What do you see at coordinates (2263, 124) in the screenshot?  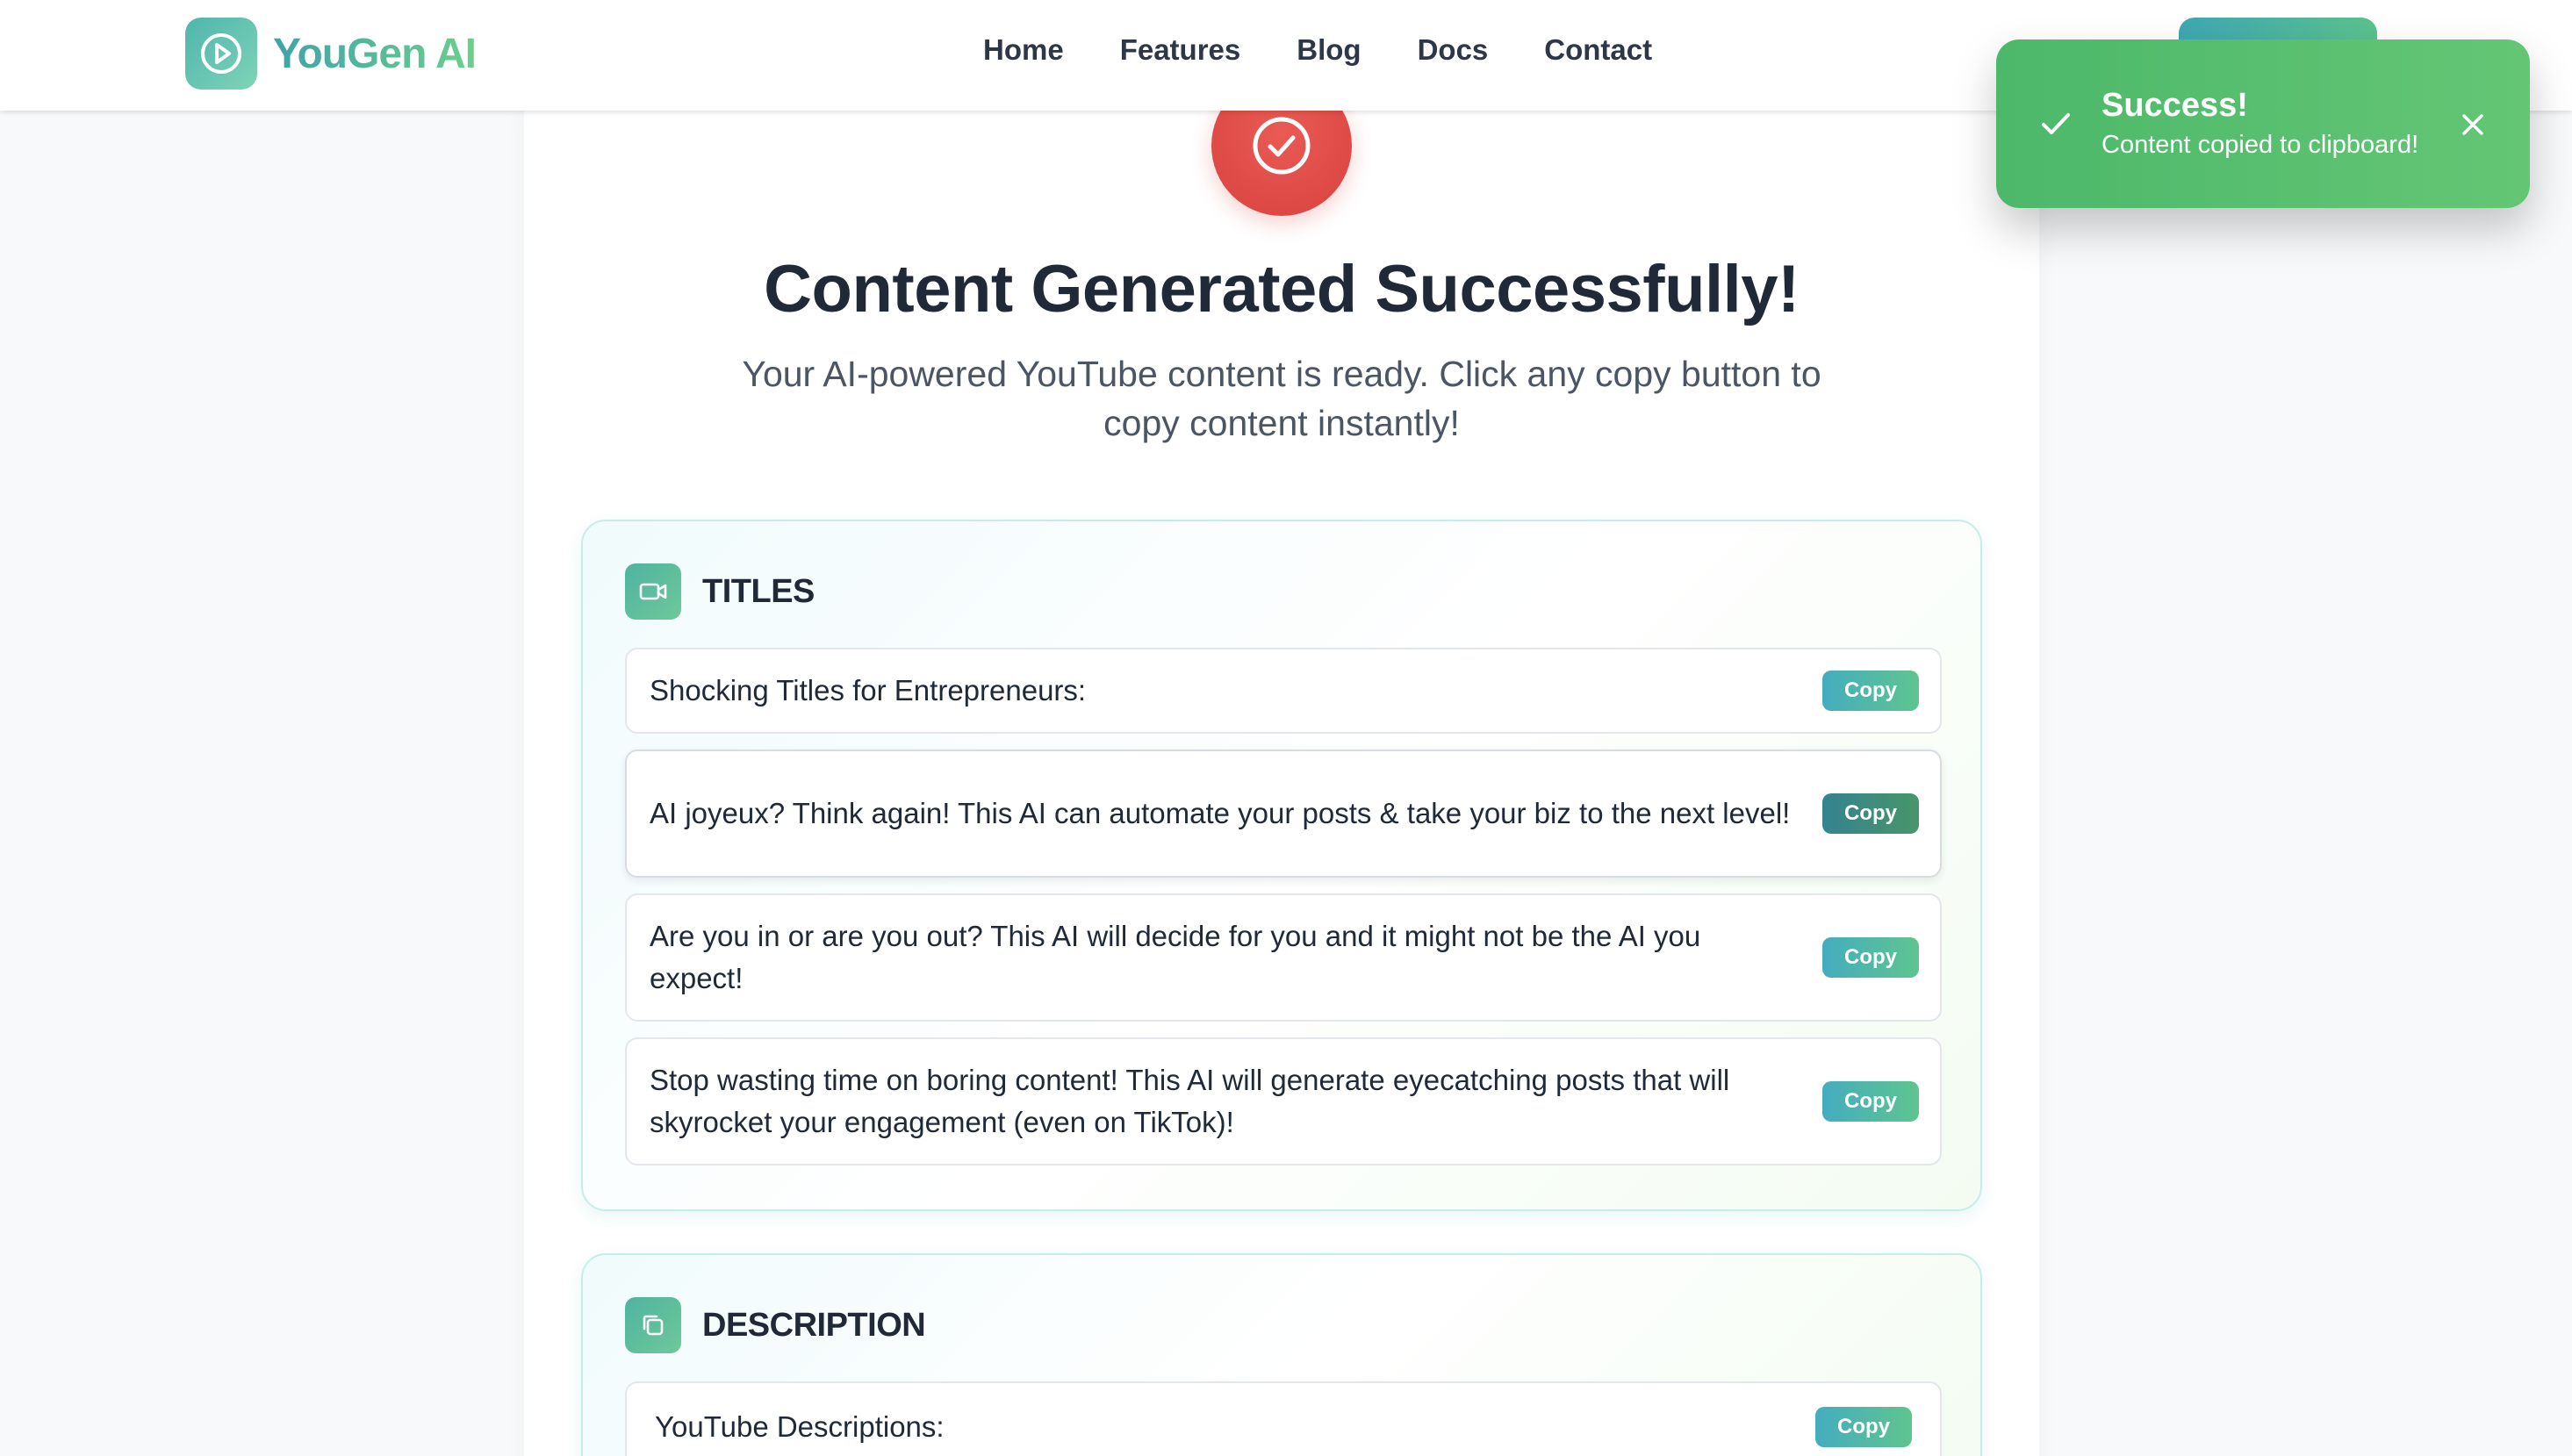 I see `success-toast: Success! Content copied to clipboard!` at bounding box center [2263, 124].